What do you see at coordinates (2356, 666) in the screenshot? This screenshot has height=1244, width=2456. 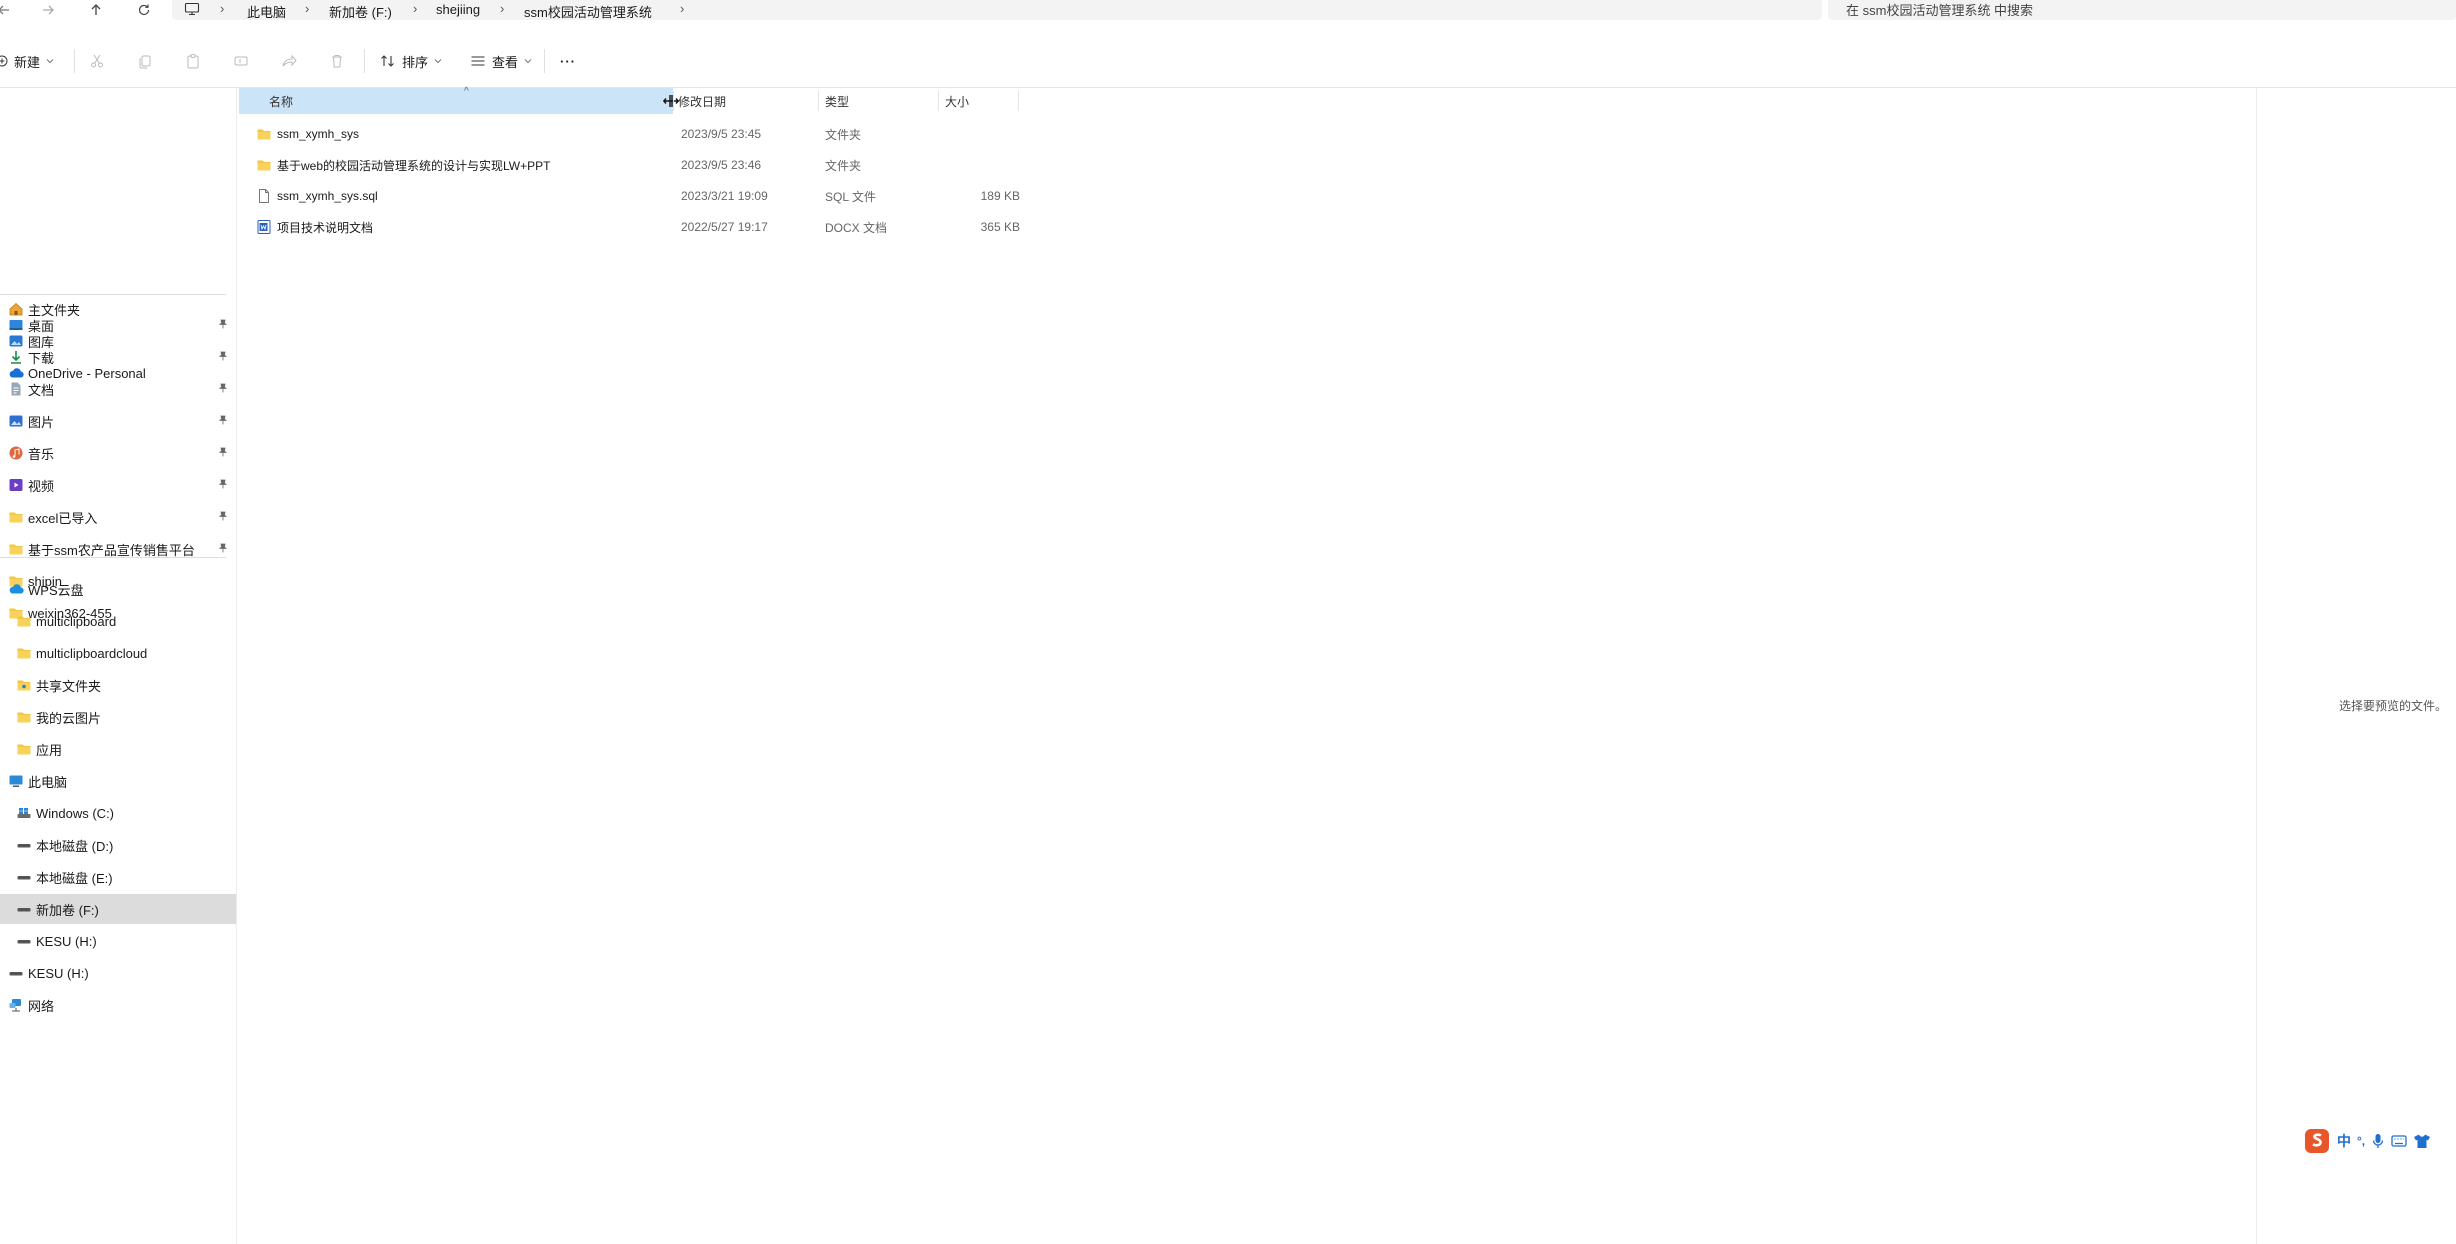 I see `preview-pane: 选择要预览的文件。` at bounding box center [2356, 666].